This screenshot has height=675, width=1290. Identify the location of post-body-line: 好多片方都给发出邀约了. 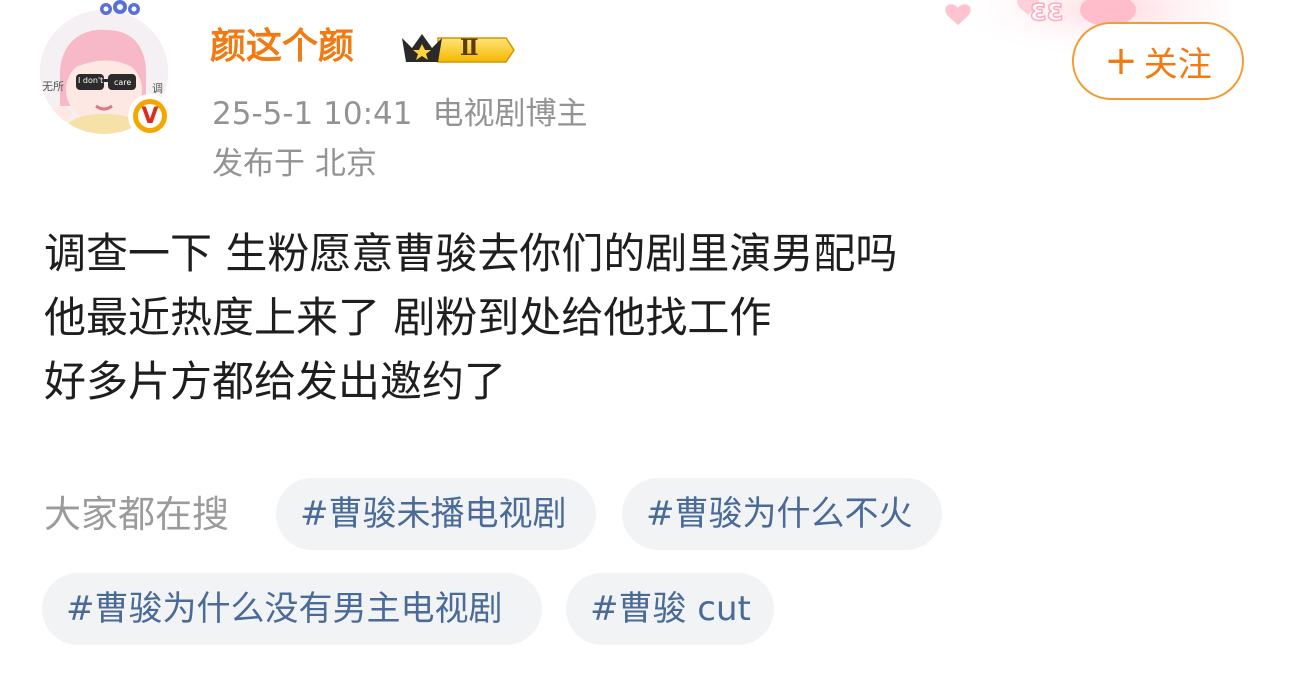
(275, 381).